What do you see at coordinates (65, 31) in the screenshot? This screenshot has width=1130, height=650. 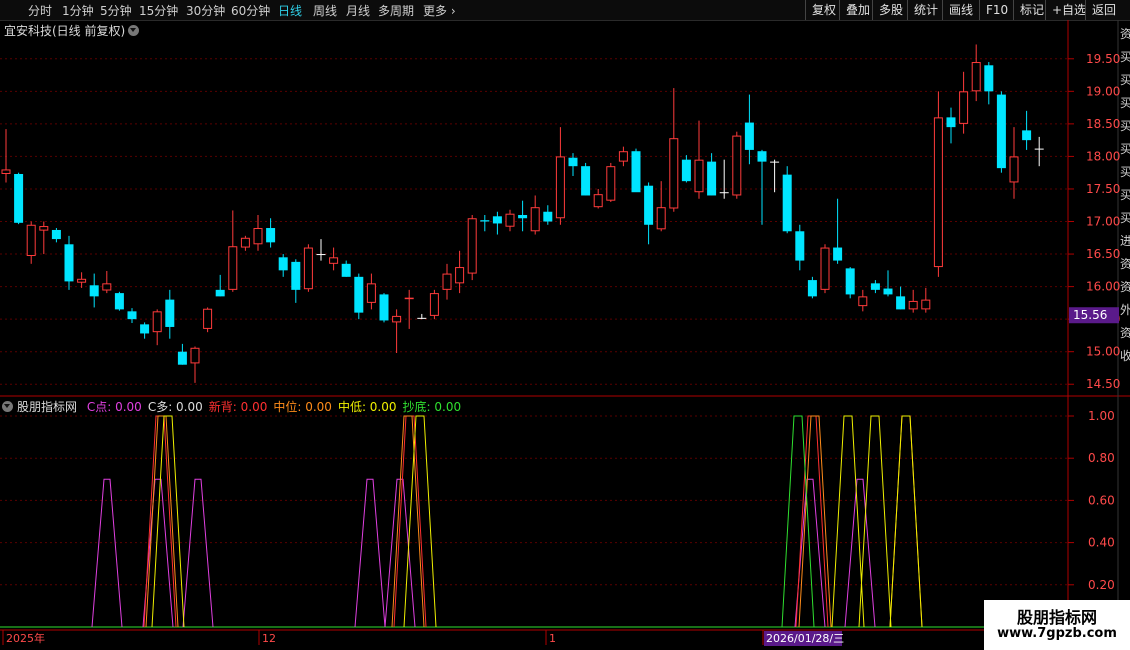 I see `stock-title-text: 宜安科技(日线 前复权)` at bounding box center [65, 31].